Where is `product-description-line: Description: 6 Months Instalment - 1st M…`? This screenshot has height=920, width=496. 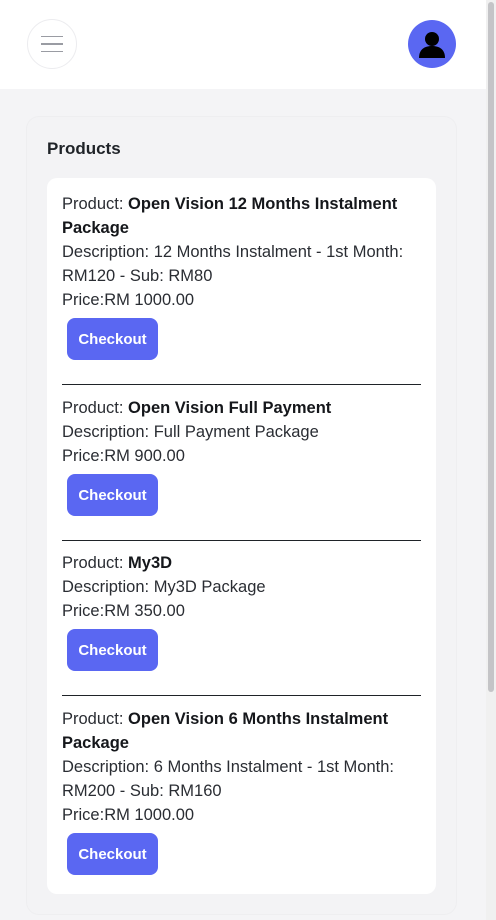
product-description-line: Description: 6 Months Instalment - 1st M… is located at coordinates (228, 779).